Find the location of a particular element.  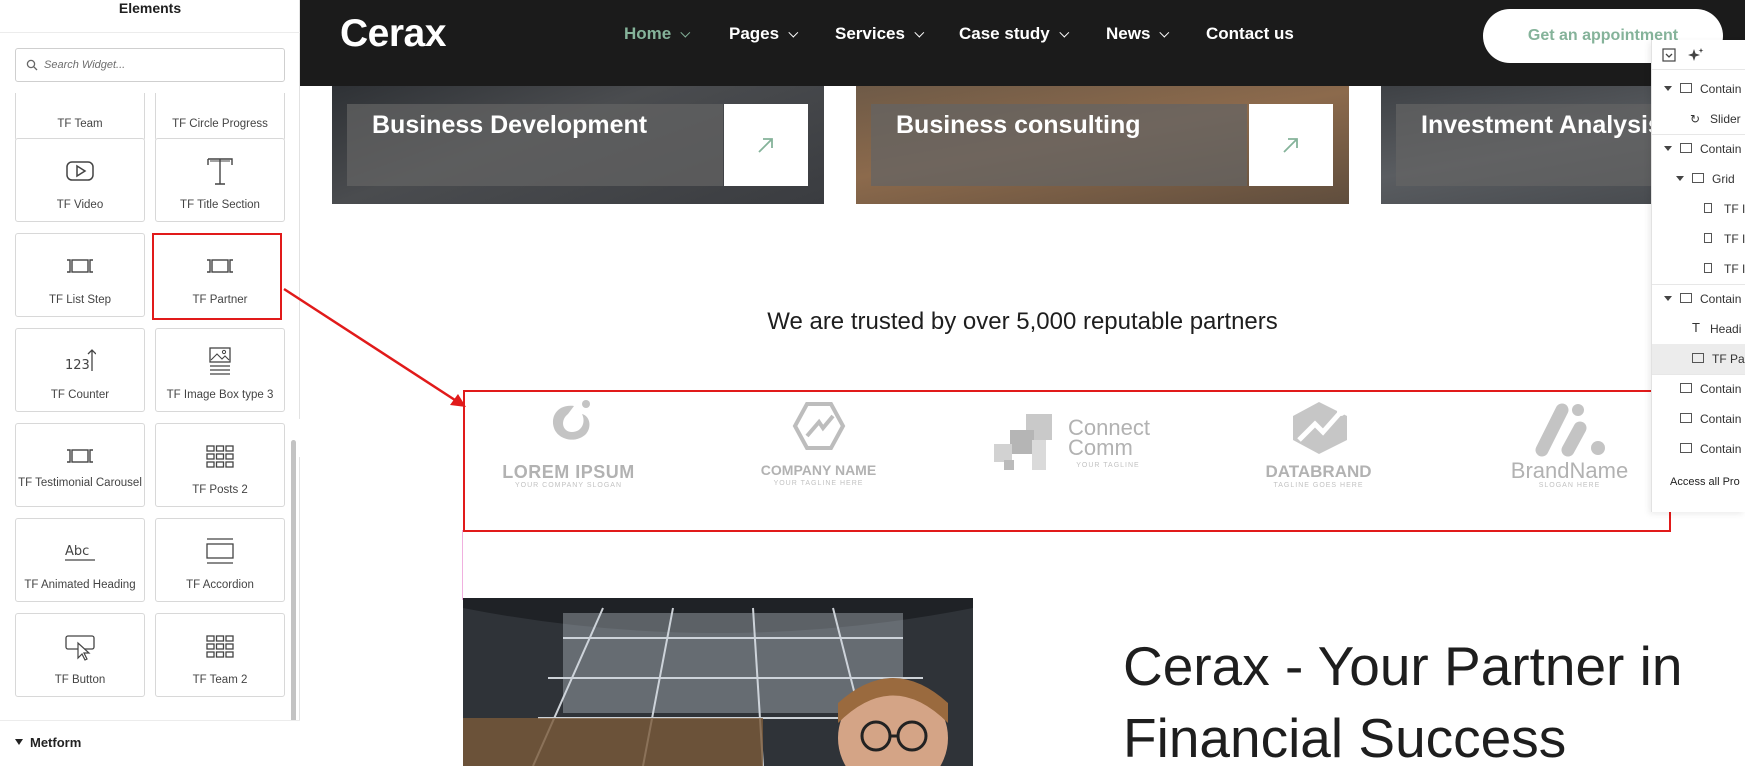

accordion-icon is located at coordinates (220, 551).